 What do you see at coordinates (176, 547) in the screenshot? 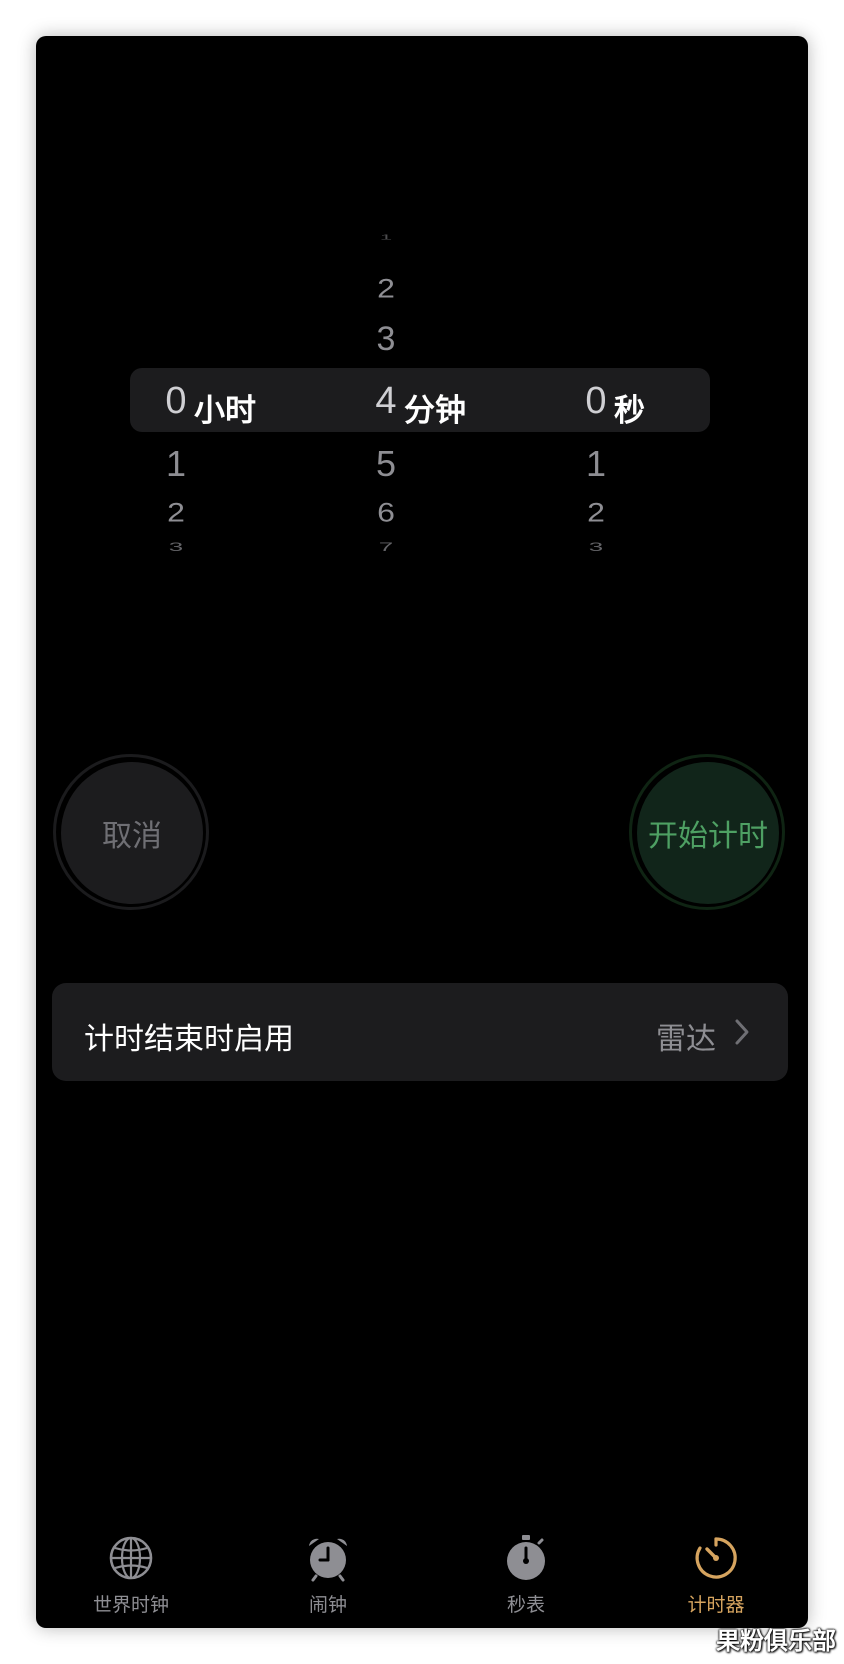
I see `hours-wheel-value: 3` at bounding box center [176, 547].